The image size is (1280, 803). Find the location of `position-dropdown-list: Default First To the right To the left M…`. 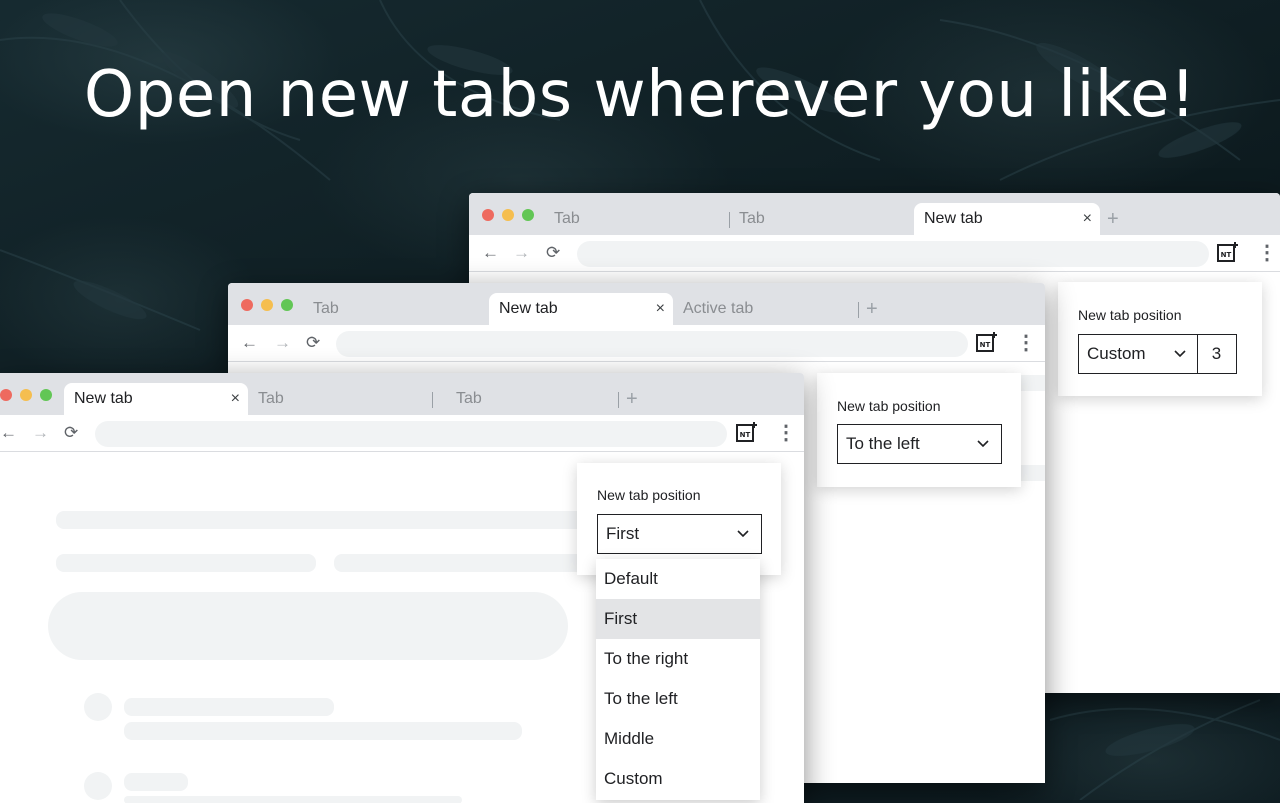

position-dropdown-list: Default First To the right To the left M… is located at coordinates (678, 679).